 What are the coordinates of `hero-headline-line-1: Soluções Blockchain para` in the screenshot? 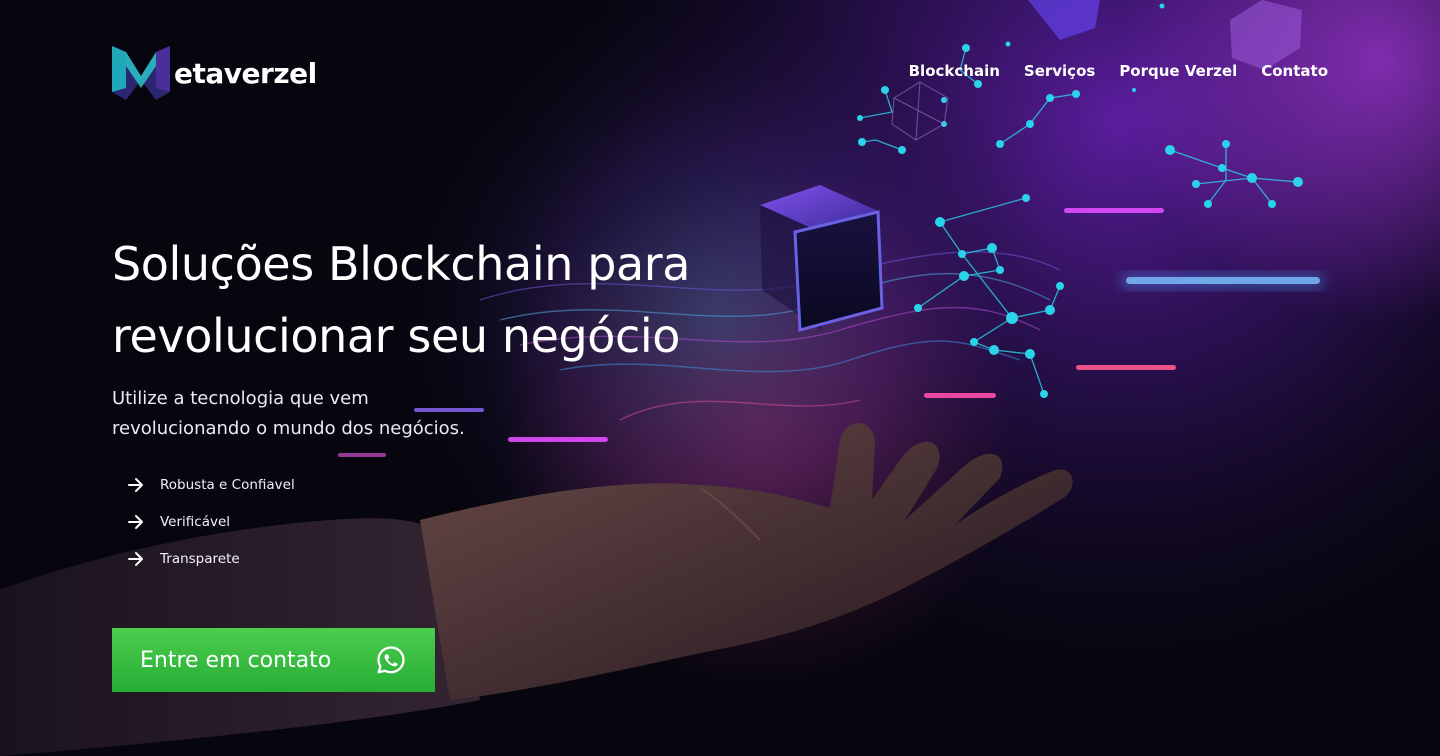 It's located at (401, 264).